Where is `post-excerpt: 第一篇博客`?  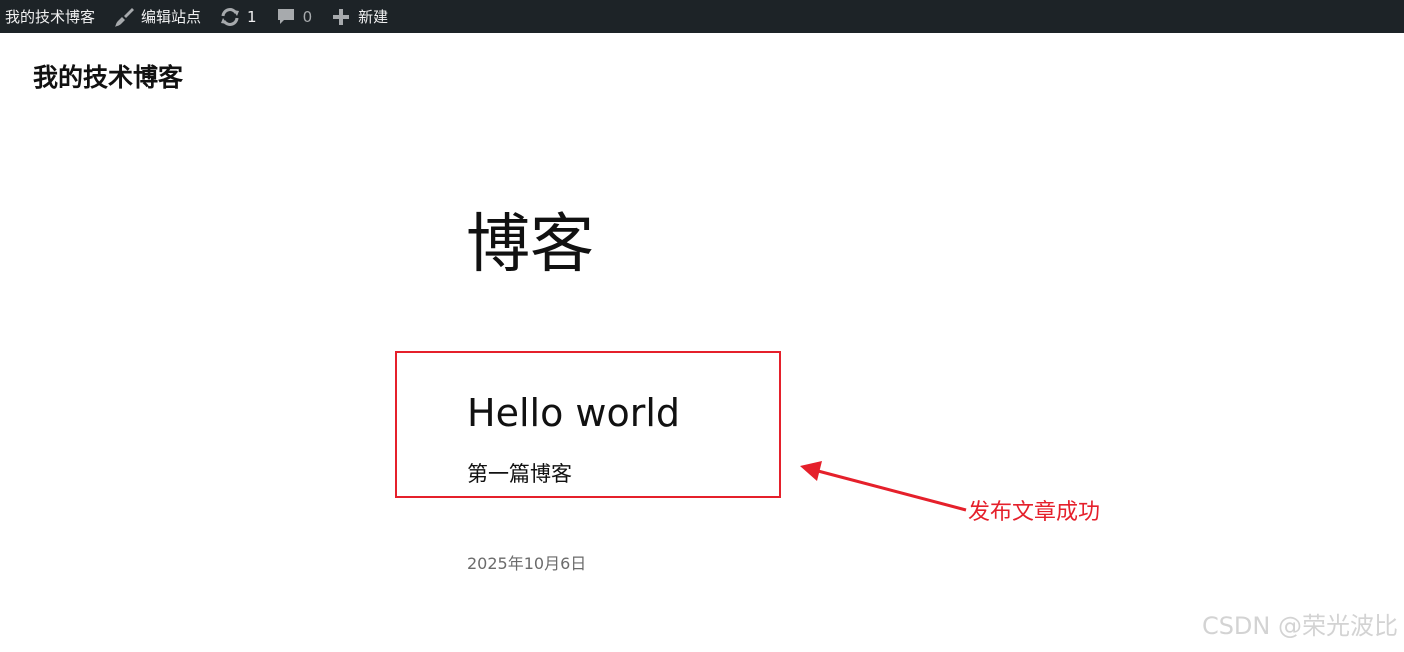 post-excerpt: 第一篇博客 is located at coordinates (519, 474).